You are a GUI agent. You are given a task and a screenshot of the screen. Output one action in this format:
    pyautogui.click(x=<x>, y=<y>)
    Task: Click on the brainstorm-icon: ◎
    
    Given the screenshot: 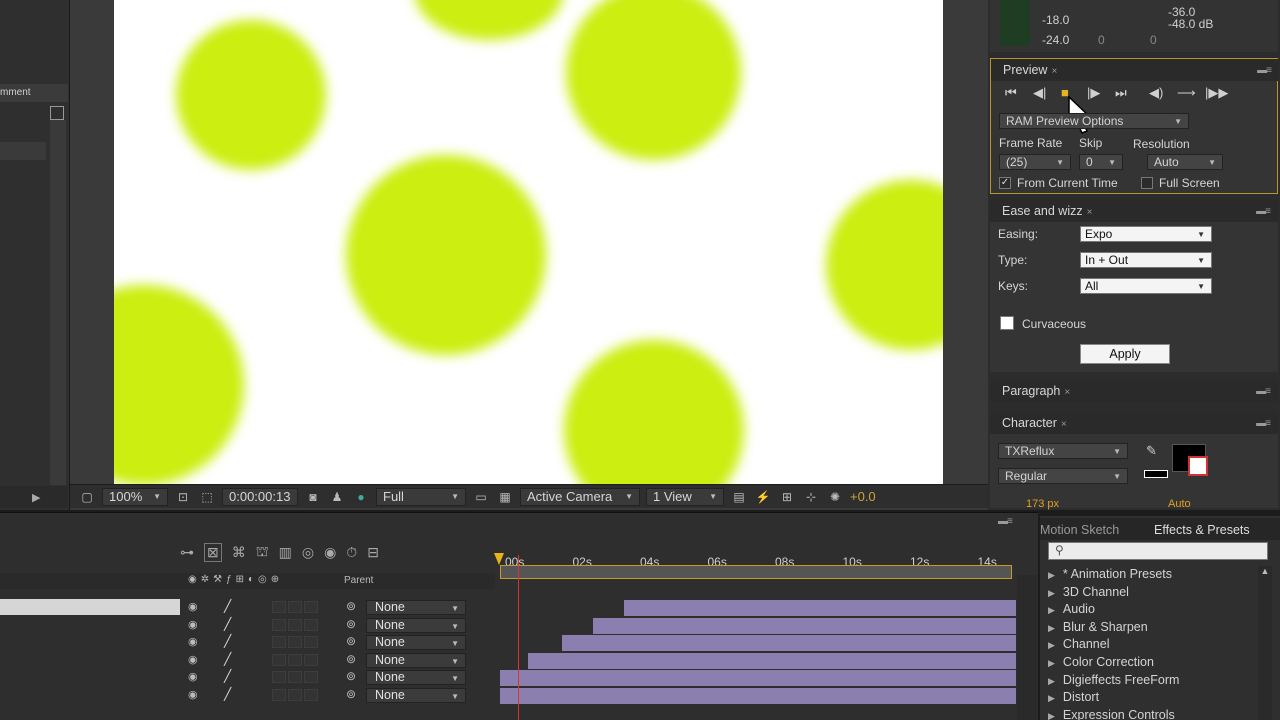 What is the action you would take?
    pyautogui.click(x=308, y=552)
    